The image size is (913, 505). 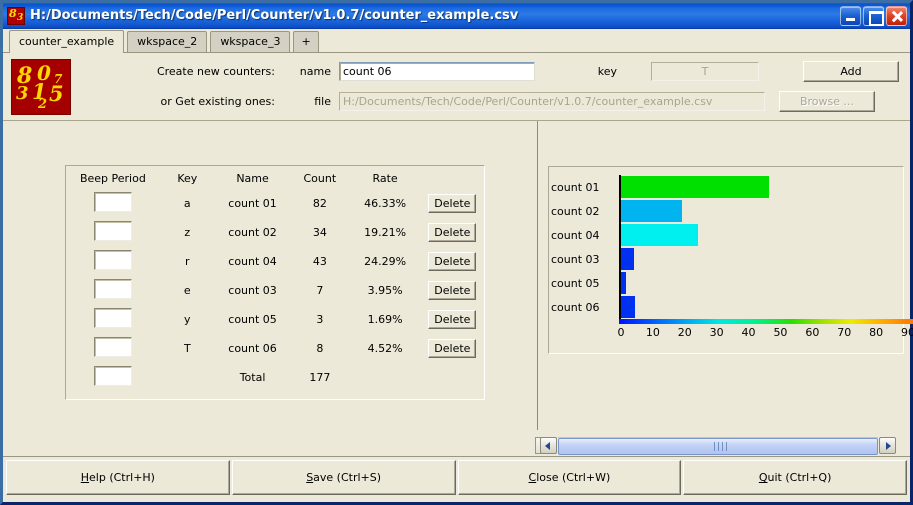 I want to click on chart-bar-label: count 04, so click(x=575, y=235).